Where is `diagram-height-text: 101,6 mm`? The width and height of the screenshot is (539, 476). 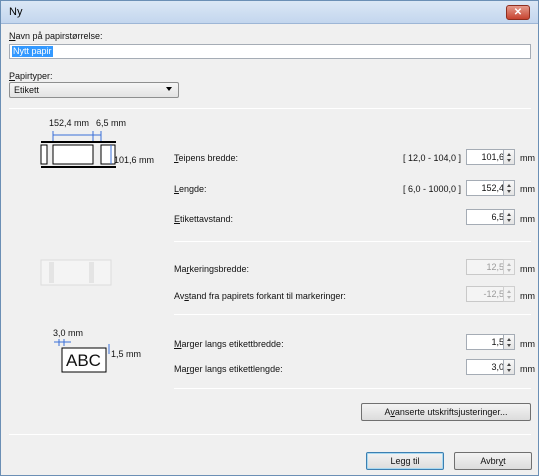 diagram-height-text: 101,6 mm is located at coordinates (134, 160).